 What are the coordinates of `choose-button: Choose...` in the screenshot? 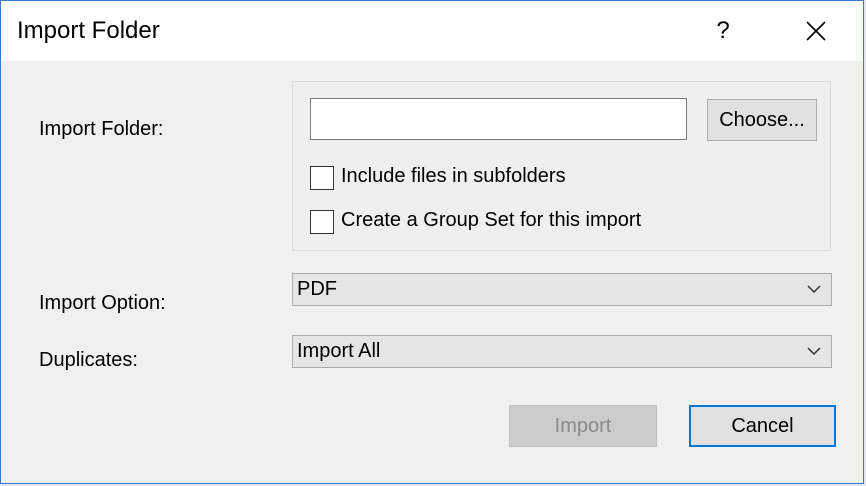 It's located at (762, 120).